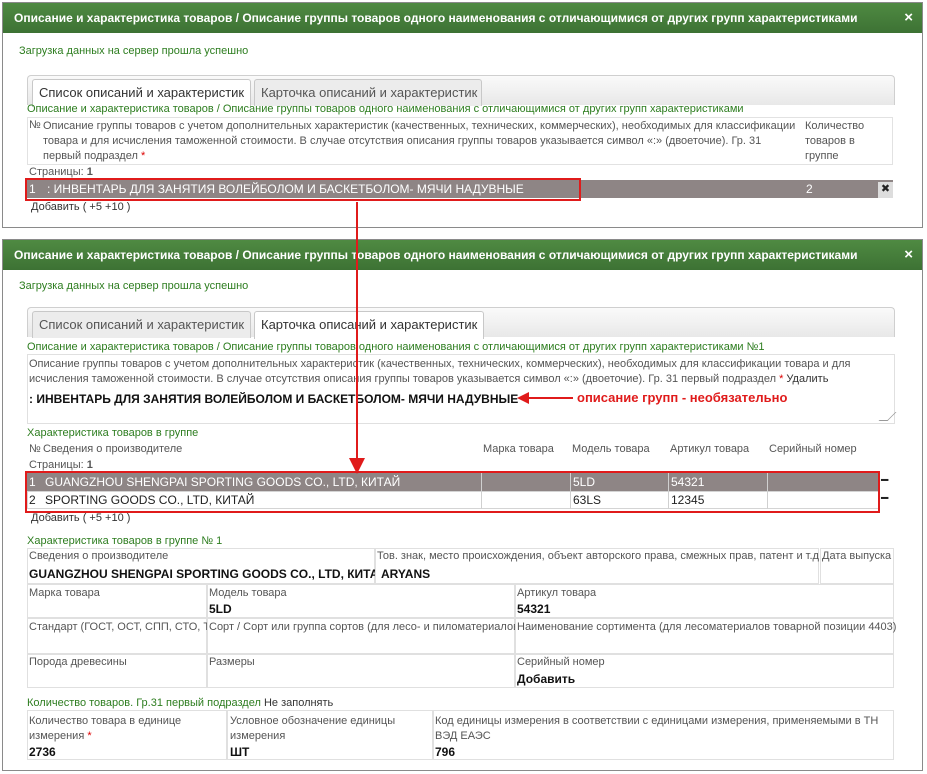 This screenshot has height=774, width=927. I want to click on article-label: Артикул товара, so click(557, 593).